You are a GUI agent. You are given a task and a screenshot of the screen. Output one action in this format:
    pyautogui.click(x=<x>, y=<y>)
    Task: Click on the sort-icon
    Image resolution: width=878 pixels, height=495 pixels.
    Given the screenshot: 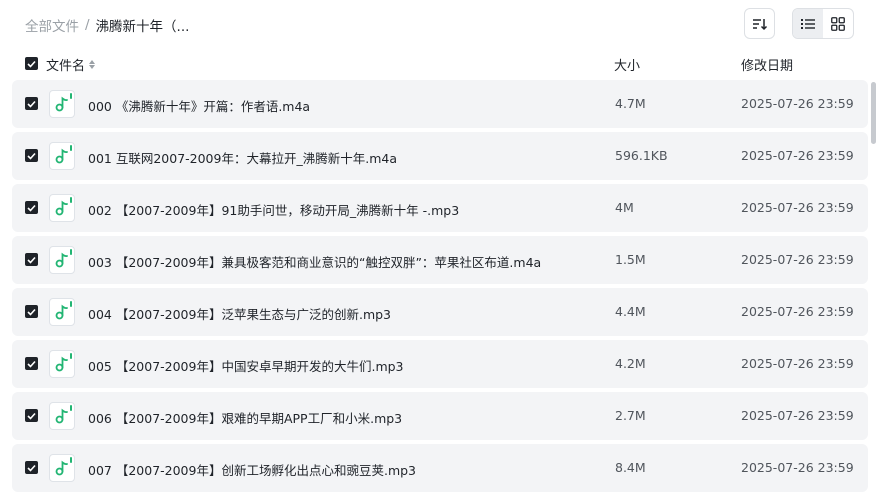 What is the action you would take?
    pyautogui.click(x=759, y=24)
    